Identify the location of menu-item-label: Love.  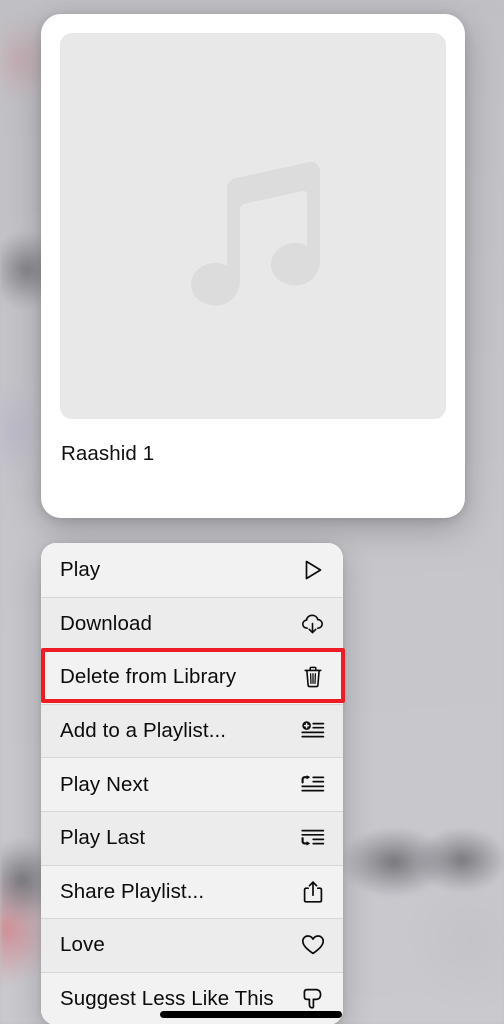
(82, 945).